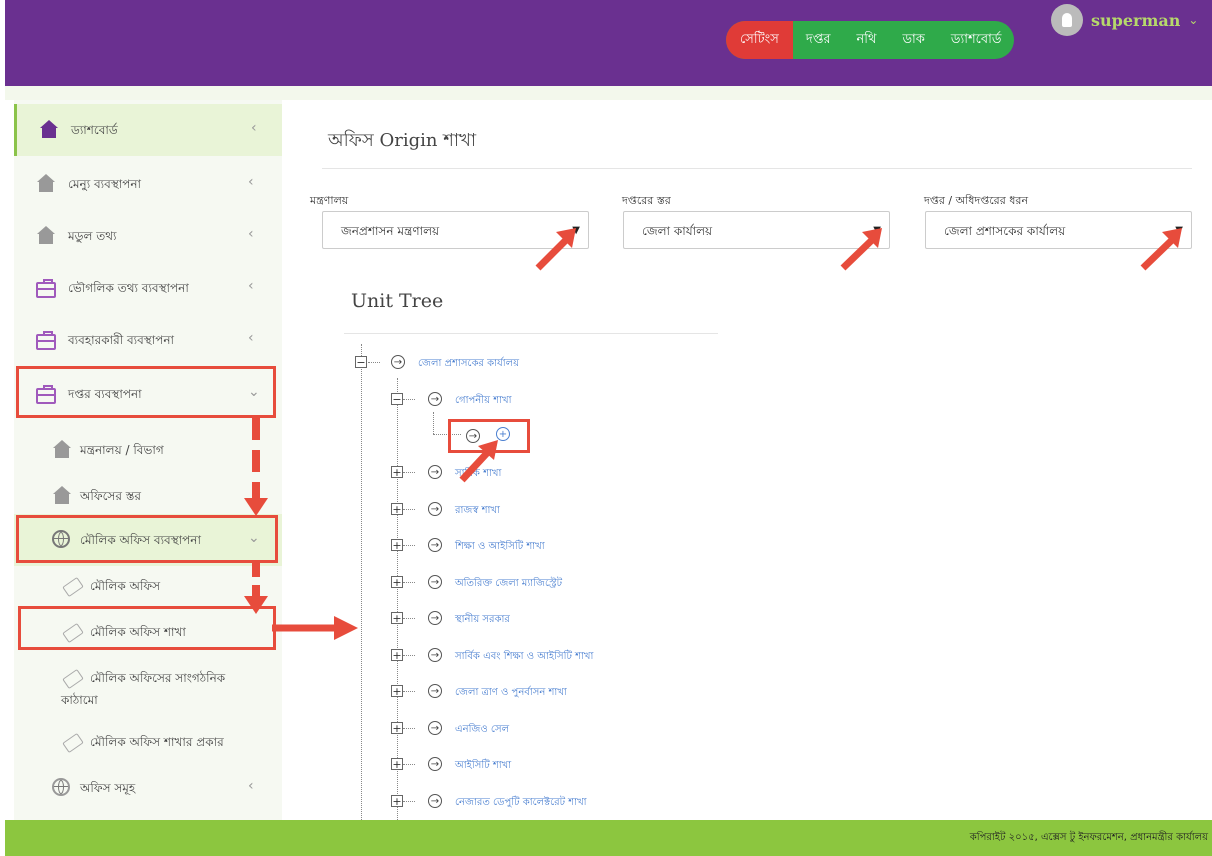 This screenshot has height=856, width=1212. What do you see at coordinates (1005, 231) in the screenshot?
I see `office-type-select-value: জেলা প্রশাসকের কার্যালয়` at bounding box center [1005, 231].